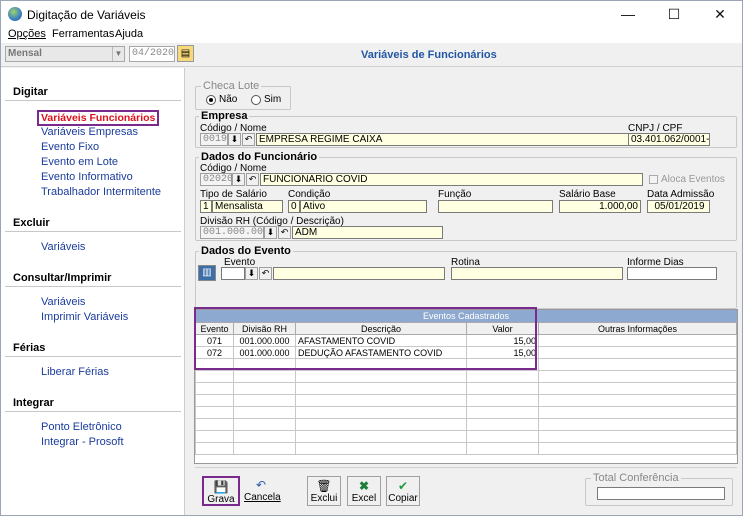  Describe the element at coordinates (628, 14) in the screenshot. I see `minimize-button: —` at that location.